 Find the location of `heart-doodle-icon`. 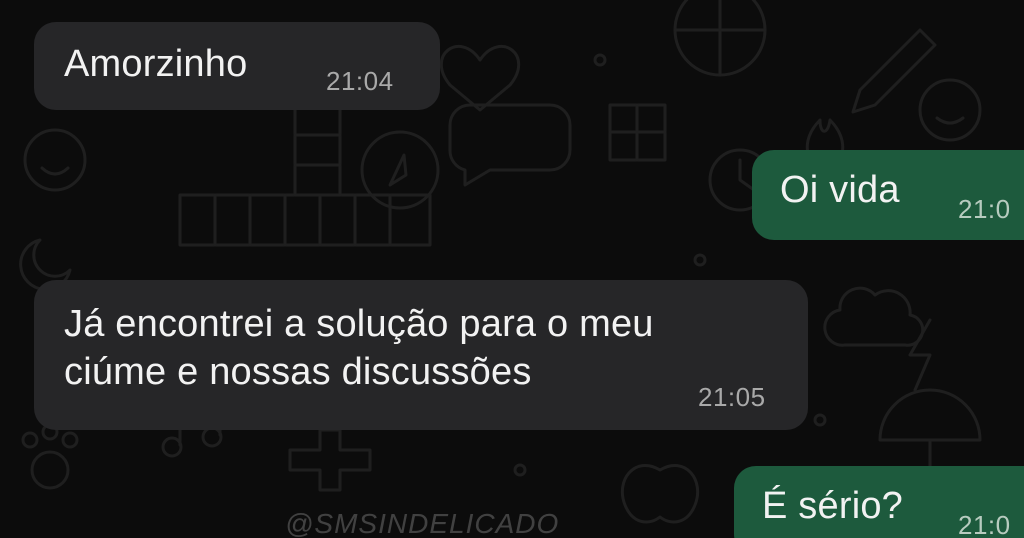

heart-doodle-icon is located at coordinates (480, 78).